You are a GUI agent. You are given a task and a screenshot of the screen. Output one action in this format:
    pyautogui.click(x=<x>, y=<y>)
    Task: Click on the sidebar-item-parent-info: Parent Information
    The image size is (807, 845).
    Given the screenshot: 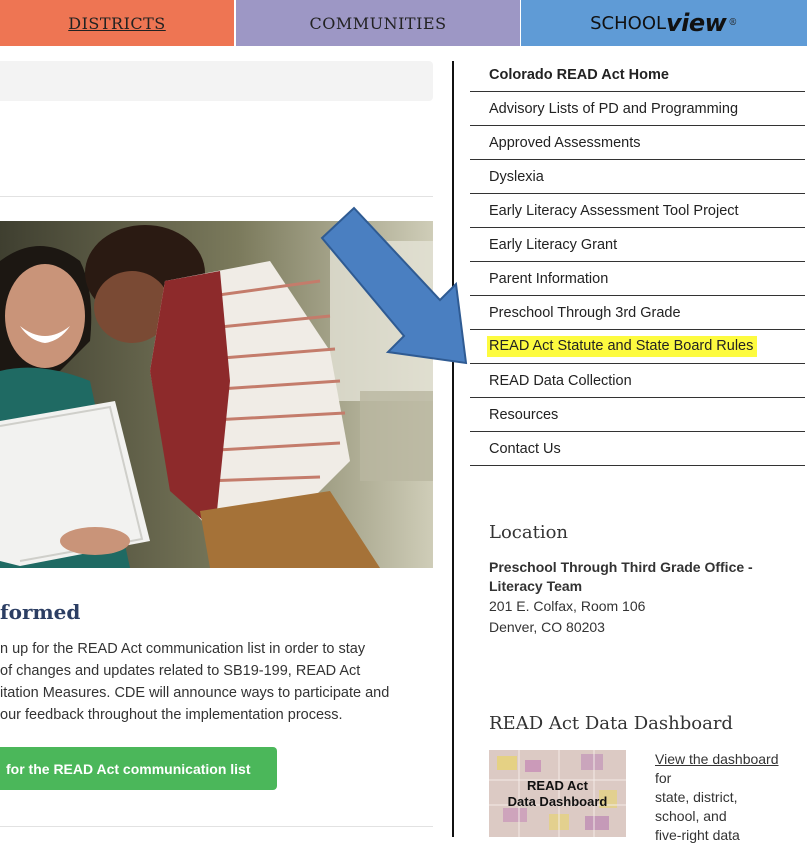 What is the action you would take?
    pyautogui.click(x=637, y=279)
    